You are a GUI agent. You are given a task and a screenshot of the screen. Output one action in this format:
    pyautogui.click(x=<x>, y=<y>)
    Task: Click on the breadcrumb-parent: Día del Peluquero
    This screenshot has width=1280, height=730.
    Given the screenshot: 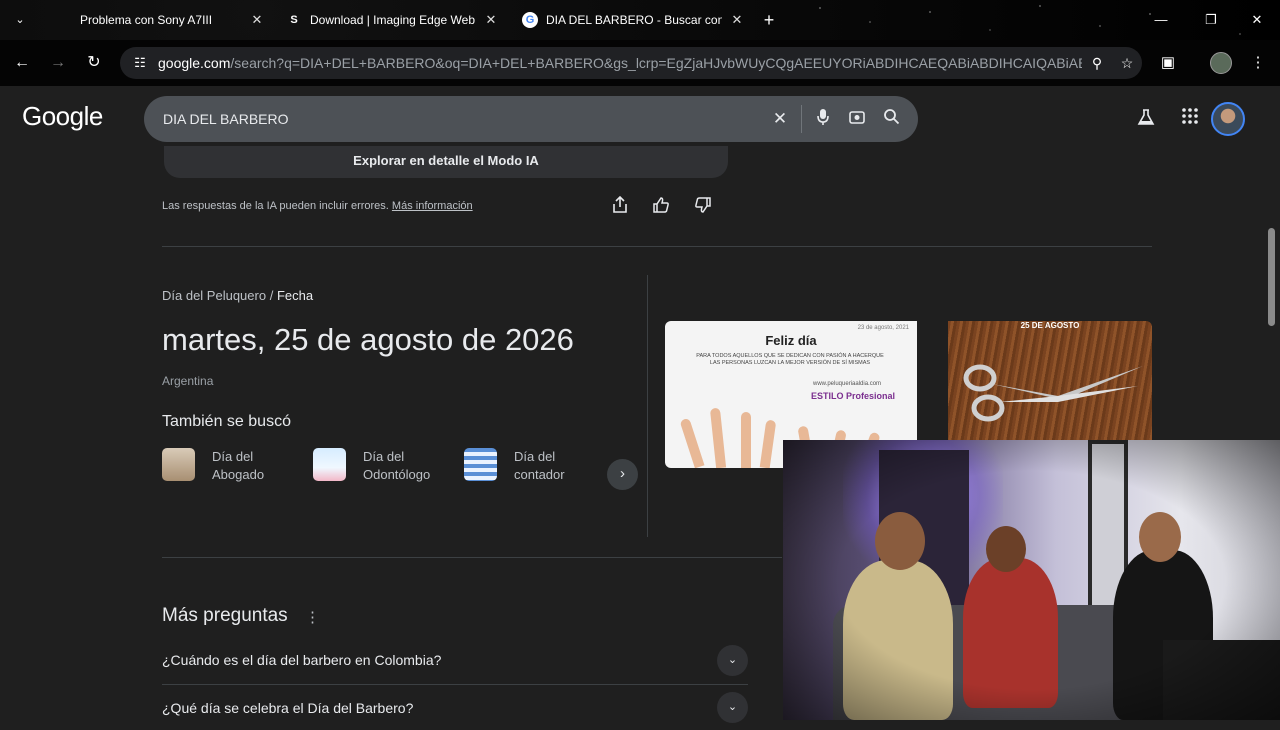 What is the action you would take?
    pyautogui.click(x=214, y=295)
    